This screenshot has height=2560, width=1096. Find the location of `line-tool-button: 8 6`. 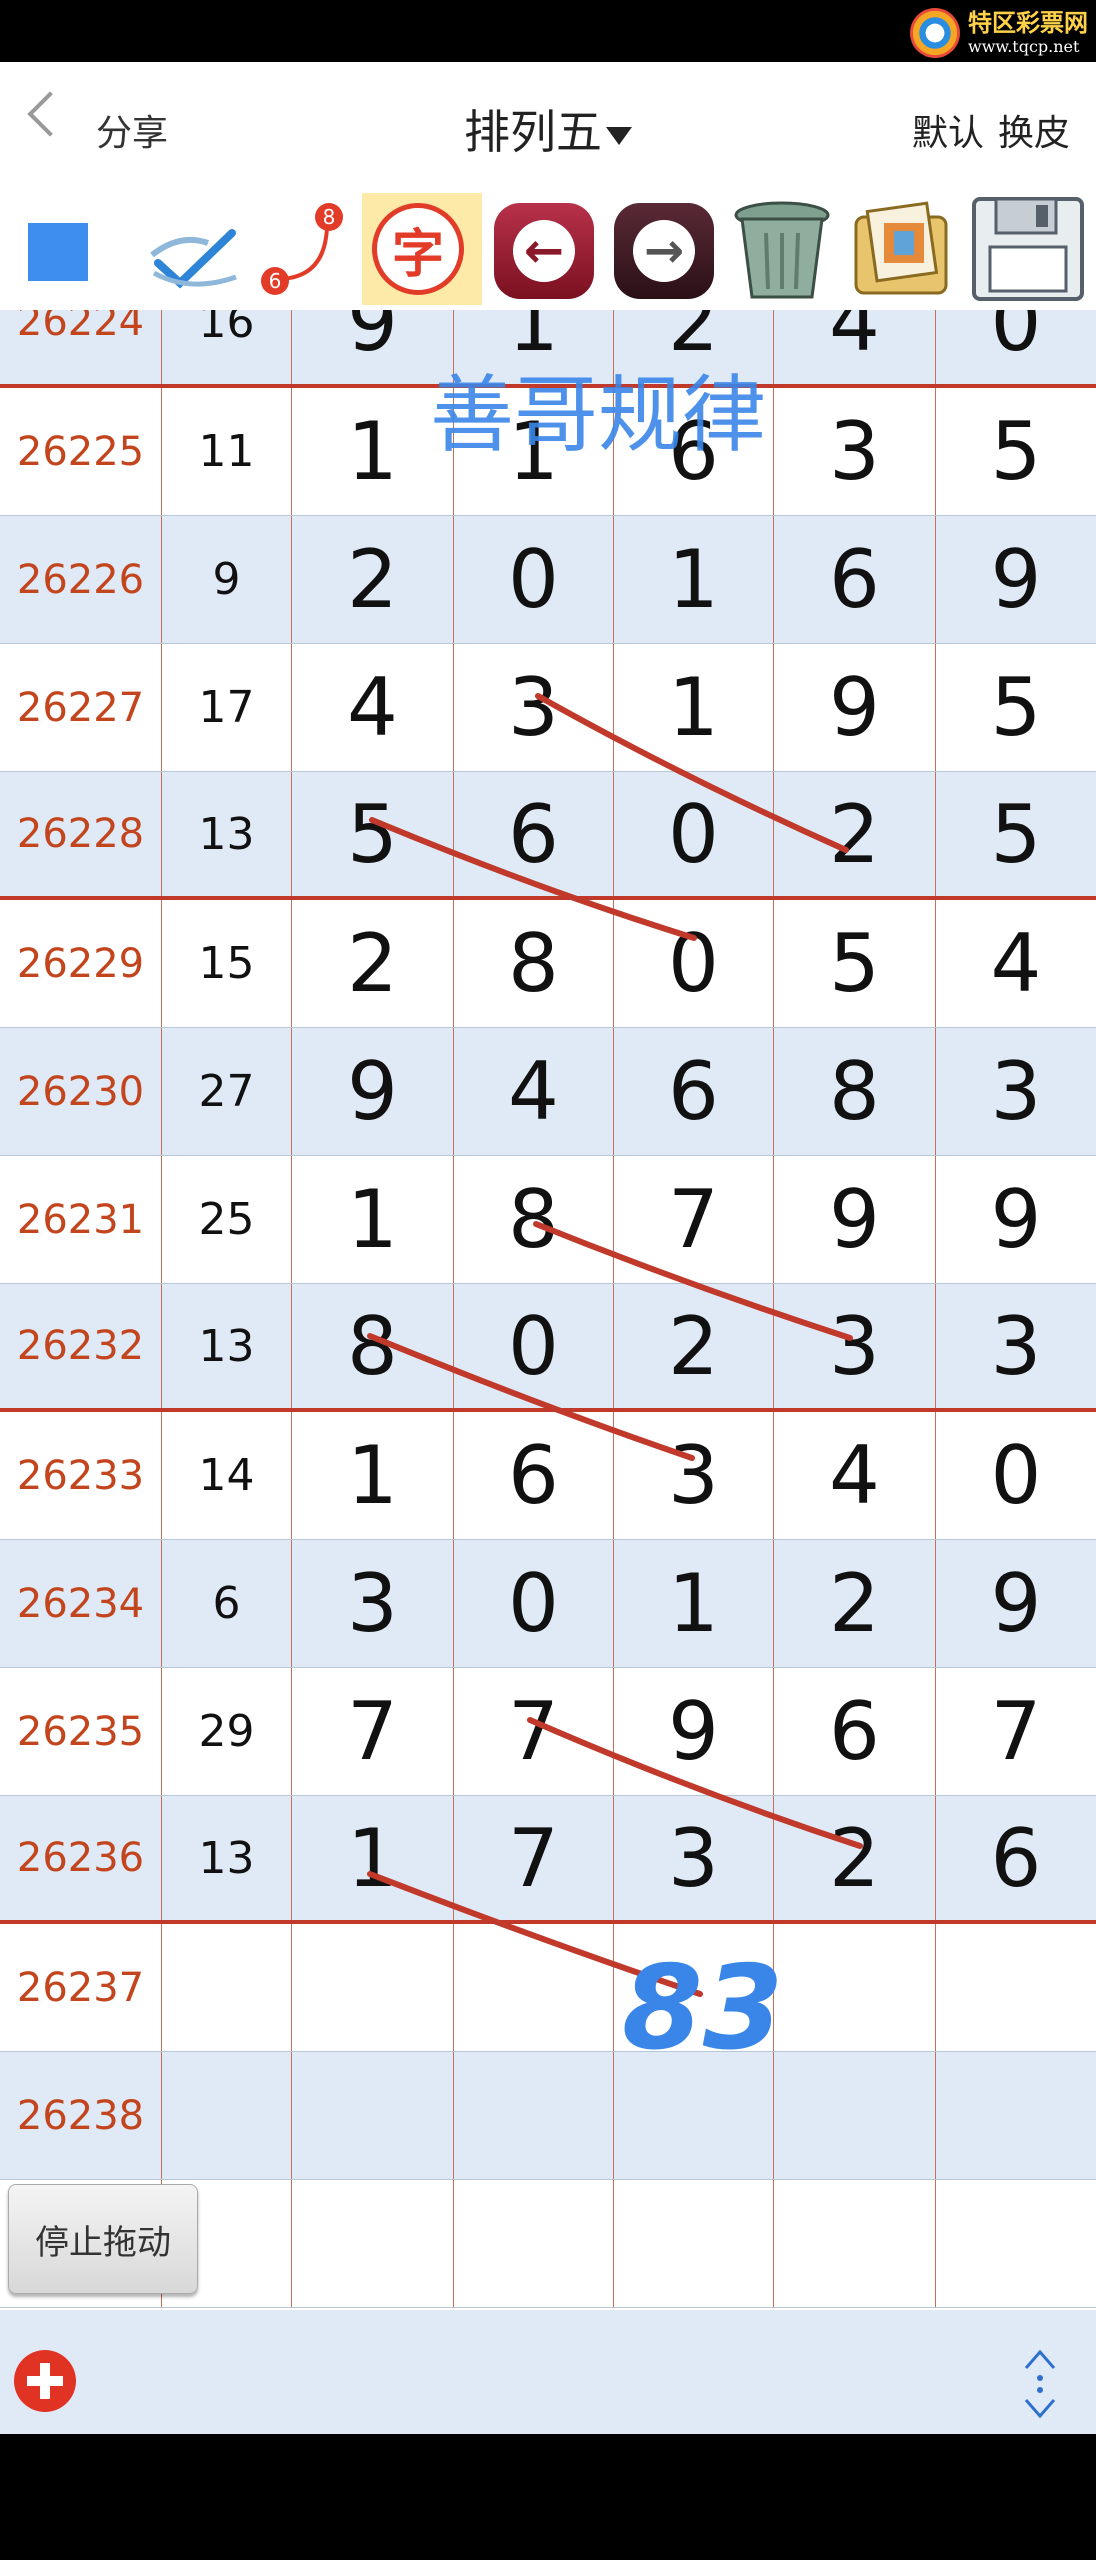

line-tool-button: 8 6 is located at coordinates (305, 249).